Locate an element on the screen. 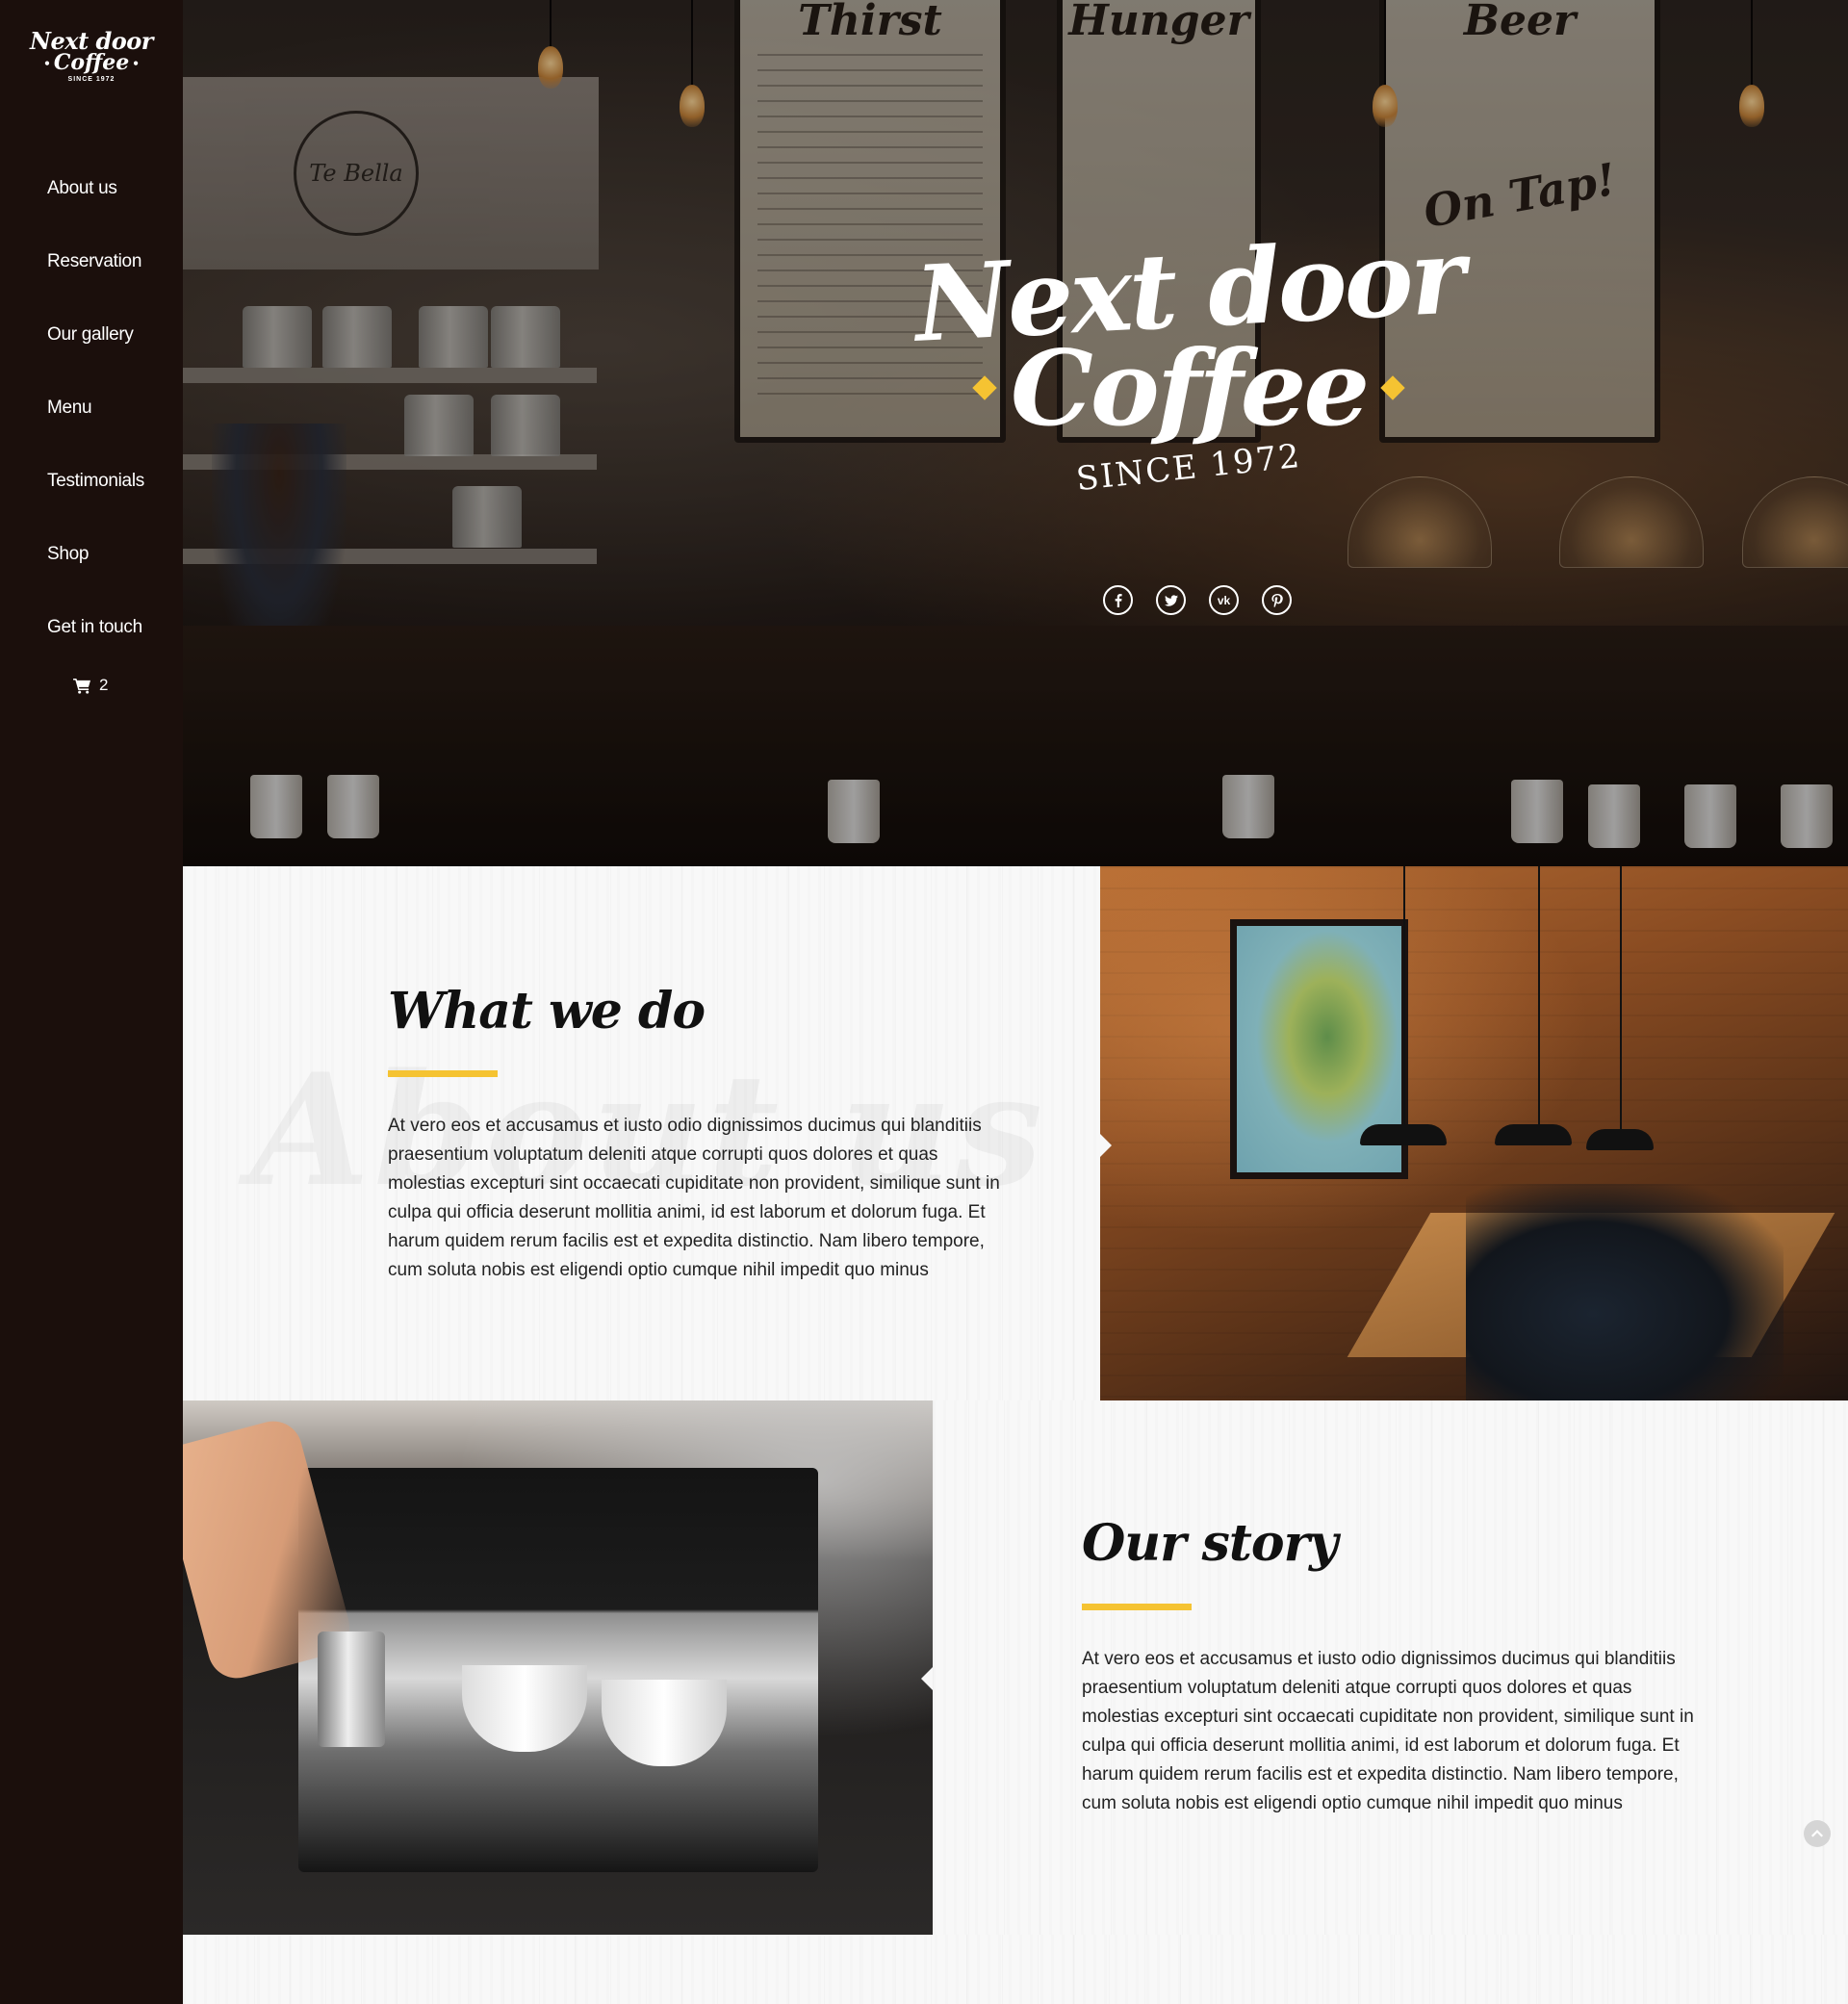 This screenshot has height=2004, width=1848. nav-item-label: Reservation is located at coordinates (94, 261).